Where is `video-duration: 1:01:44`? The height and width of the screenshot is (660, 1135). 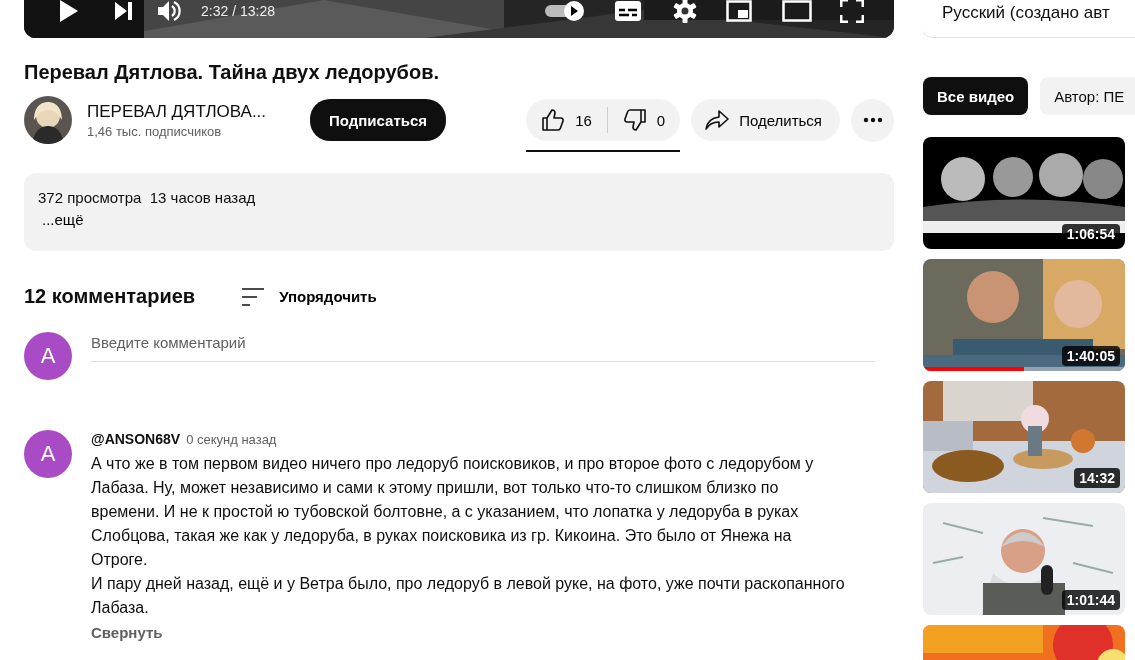
video-duration: 1:01:44 is located at coordinates (1090, 600).